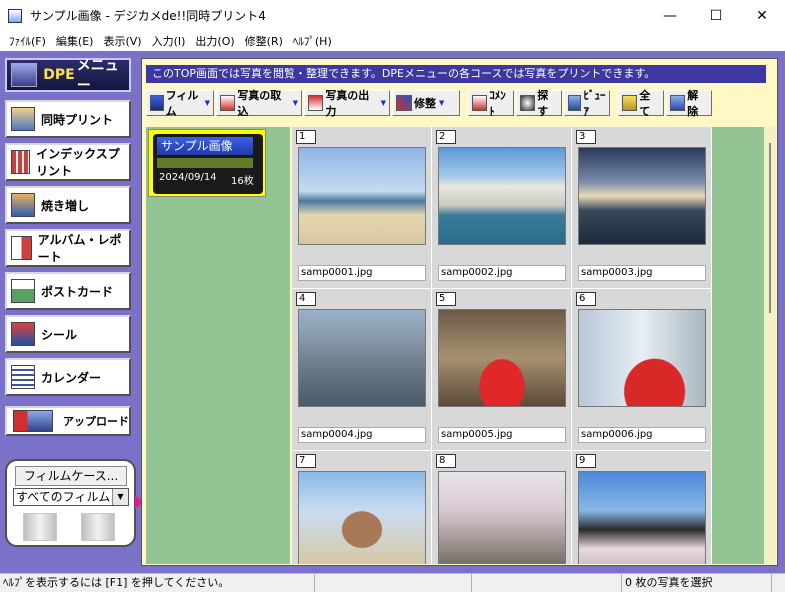 This screenshot has height=592, width=785. What do you see at coordinates (63, 497) in the screenshot?
I see `film-filter-value: すべてのフィルム` at bounding box center [63, 497].